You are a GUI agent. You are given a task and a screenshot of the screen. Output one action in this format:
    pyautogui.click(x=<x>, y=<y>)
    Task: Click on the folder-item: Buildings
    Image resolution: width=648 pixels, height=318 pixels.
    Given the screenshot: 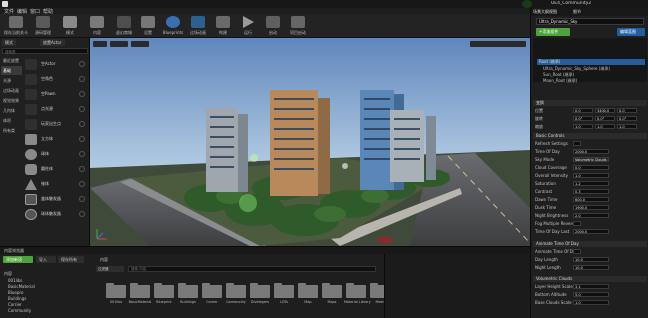 What is the action you would take?
    pyautogui.click(x=188, y=299)
    